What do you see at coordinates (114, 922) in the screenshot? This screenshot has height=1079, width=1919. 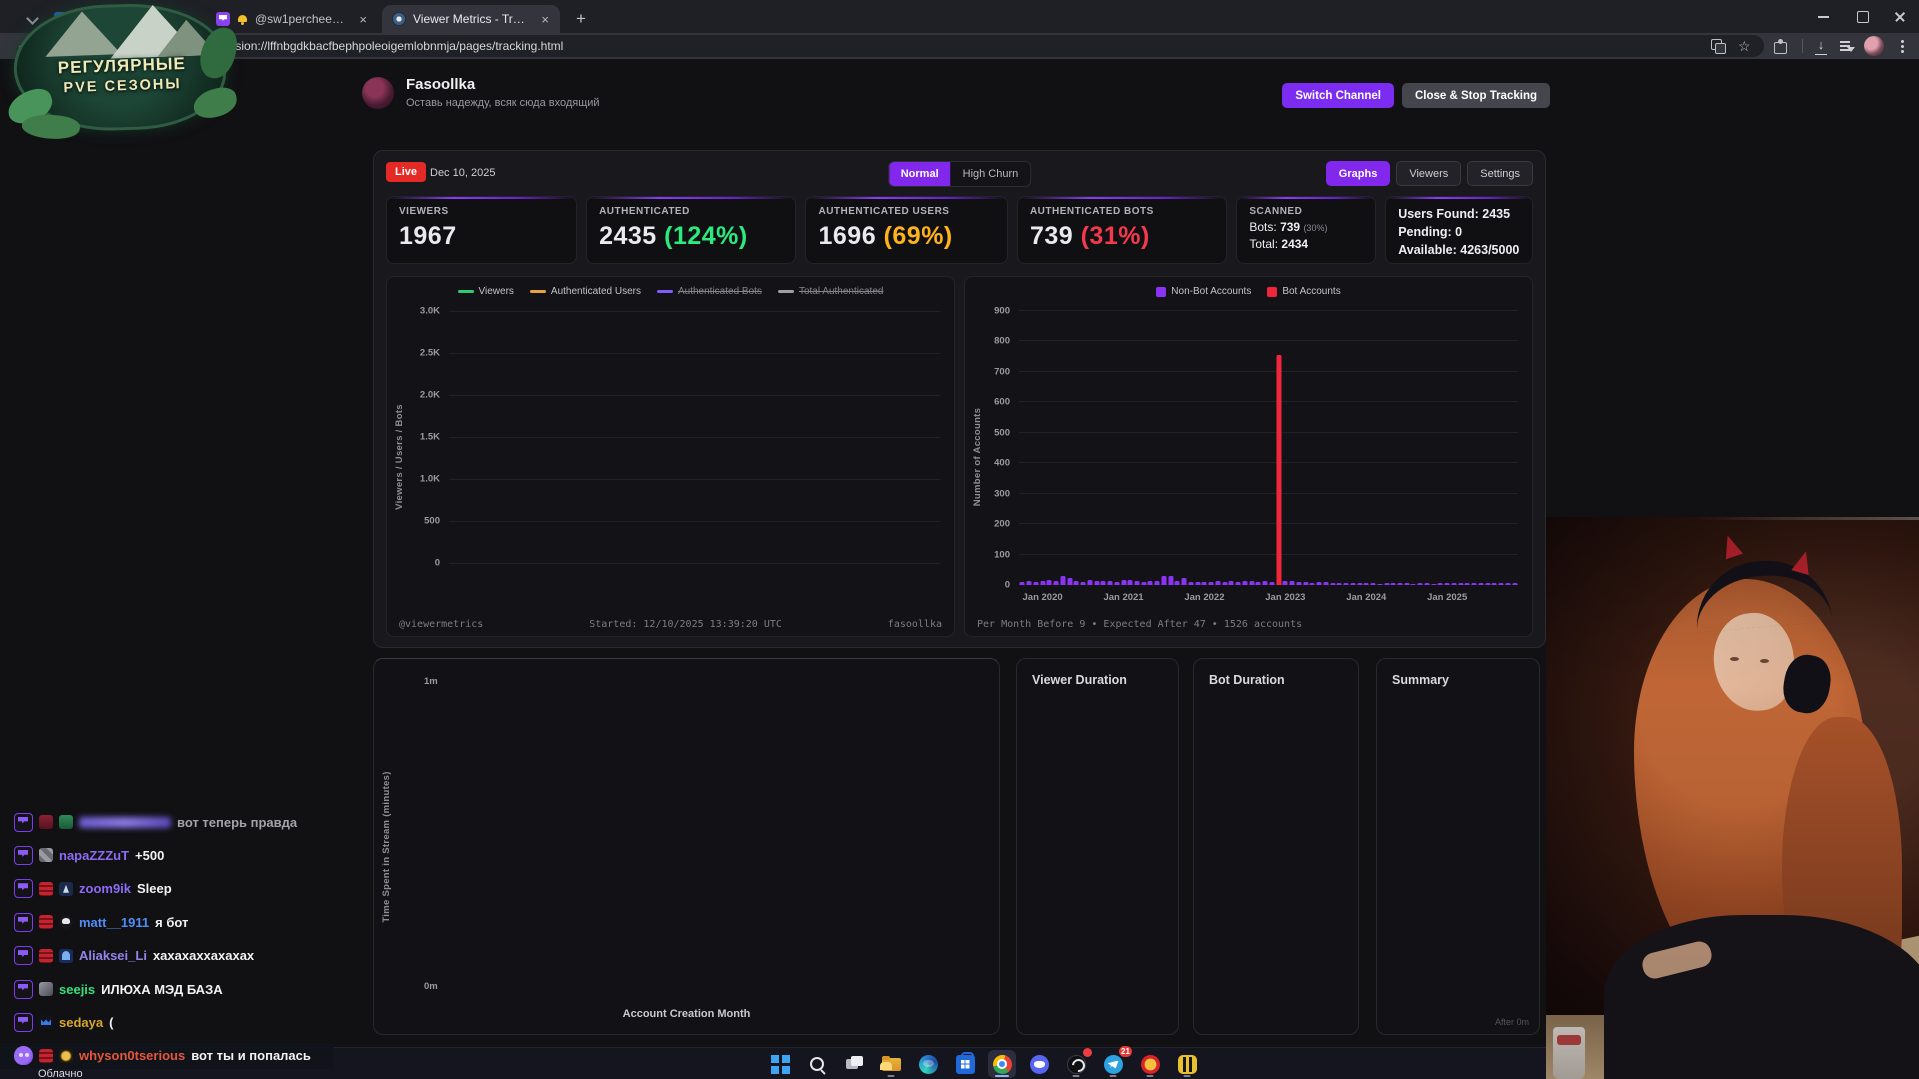 I see `chat-username: matt__1911` at bounding box center [114, 922].